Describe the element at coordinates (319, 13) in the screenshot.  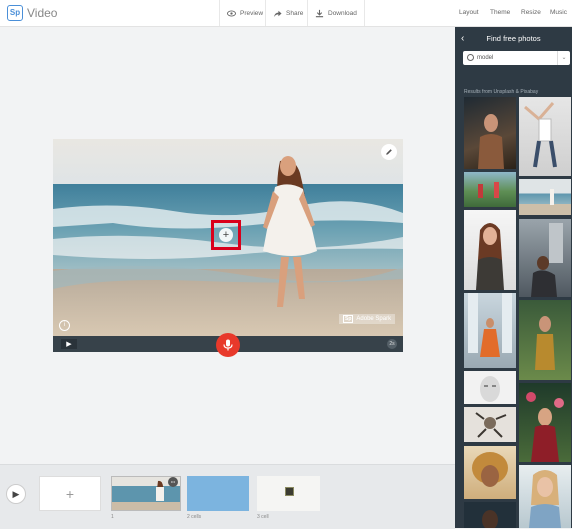
I see `download-icon` at that location.